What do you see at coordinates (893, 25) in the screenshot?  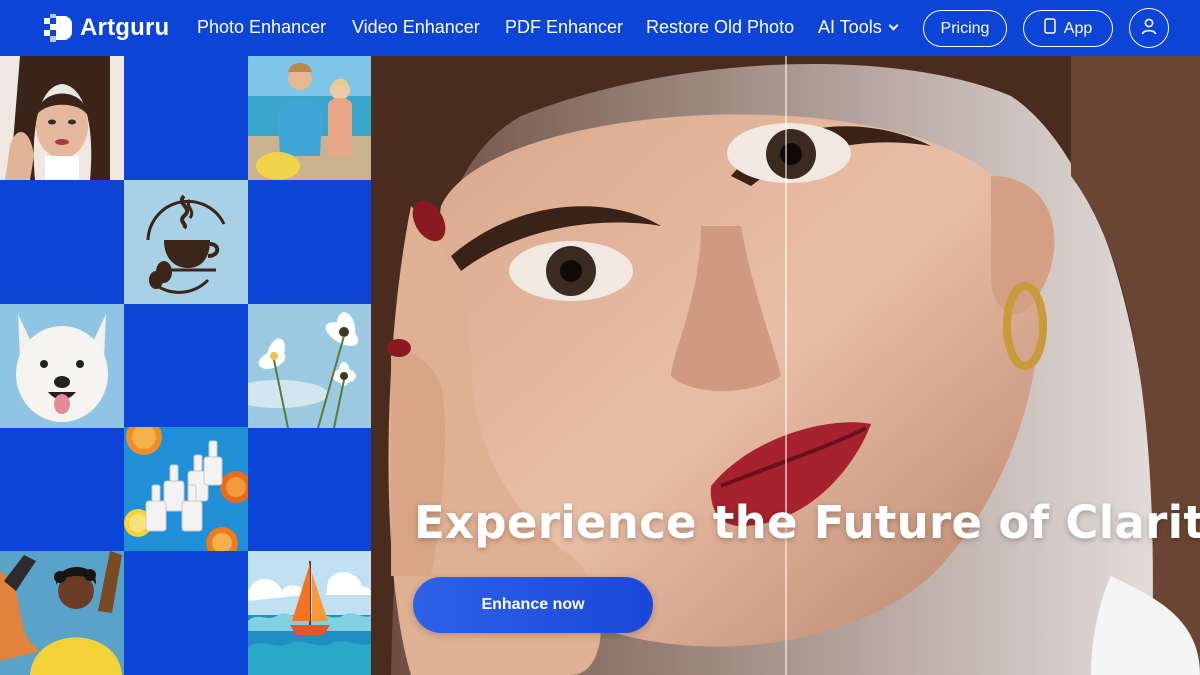 I see `chevron-down-icon` at bounding box center [893, 25].